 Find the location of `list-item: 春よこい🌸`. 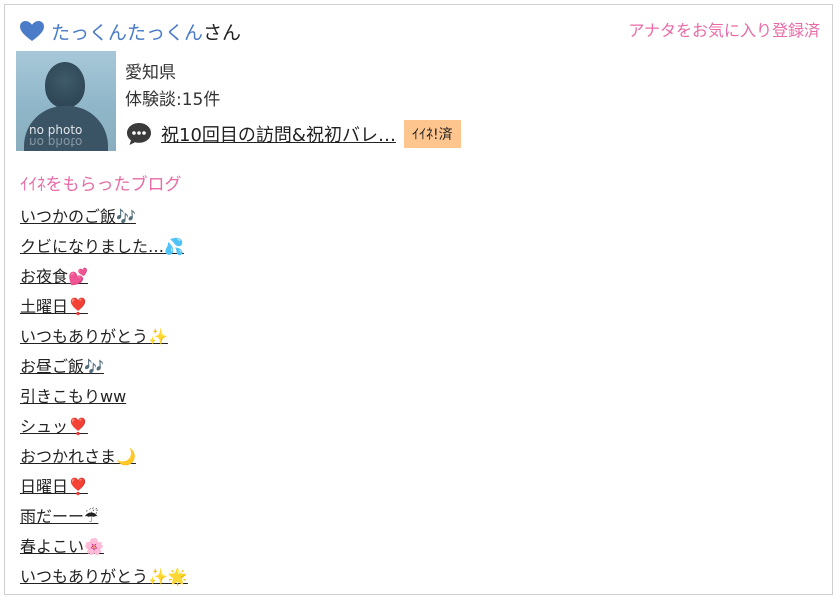

list-item: 春よこい🌸 is located at coordinates (104, 547).